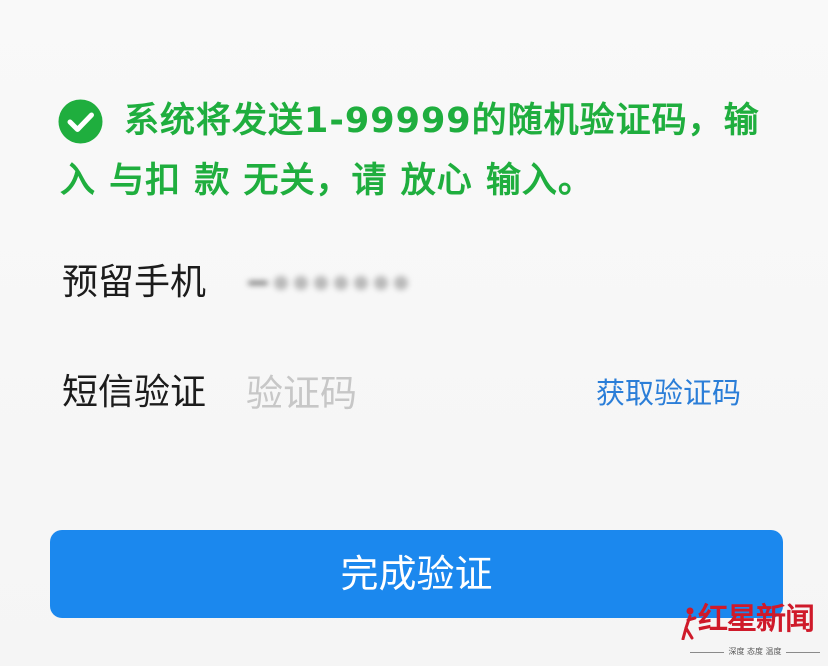 The width and height of the screenshot is (828, 666). I want to click on reserved-phone-value-blurred, so click(338, 283).